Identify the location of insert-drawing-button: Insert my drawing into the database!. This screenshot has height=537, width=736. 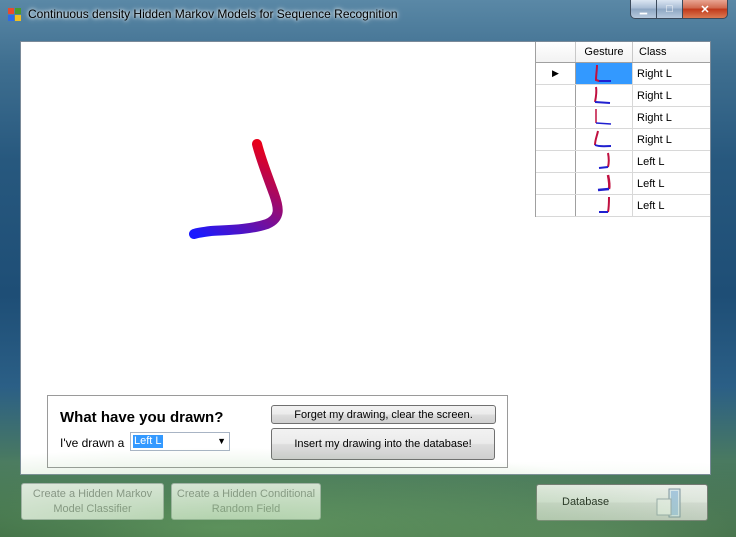
(383, 444).